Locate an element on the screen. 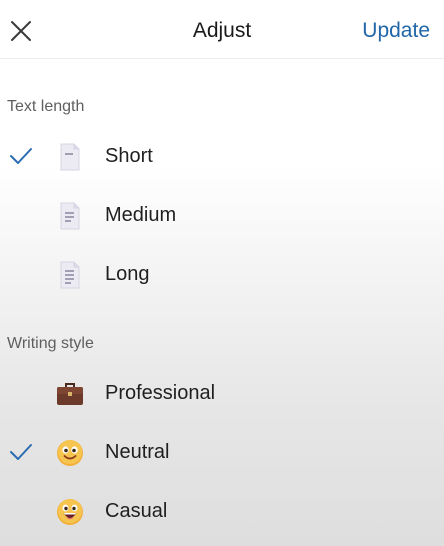  header: Adjust Update is located at coordinates (222, 29).